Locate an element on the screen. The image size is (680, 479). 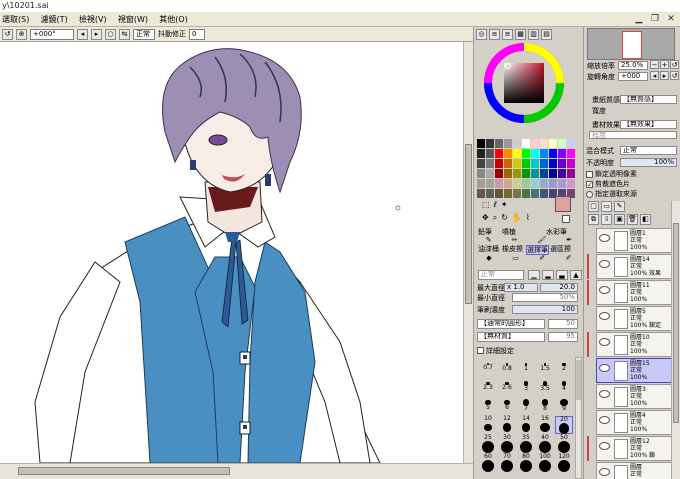
brush-size-preset: 40 is located at coordinates (545, 444).